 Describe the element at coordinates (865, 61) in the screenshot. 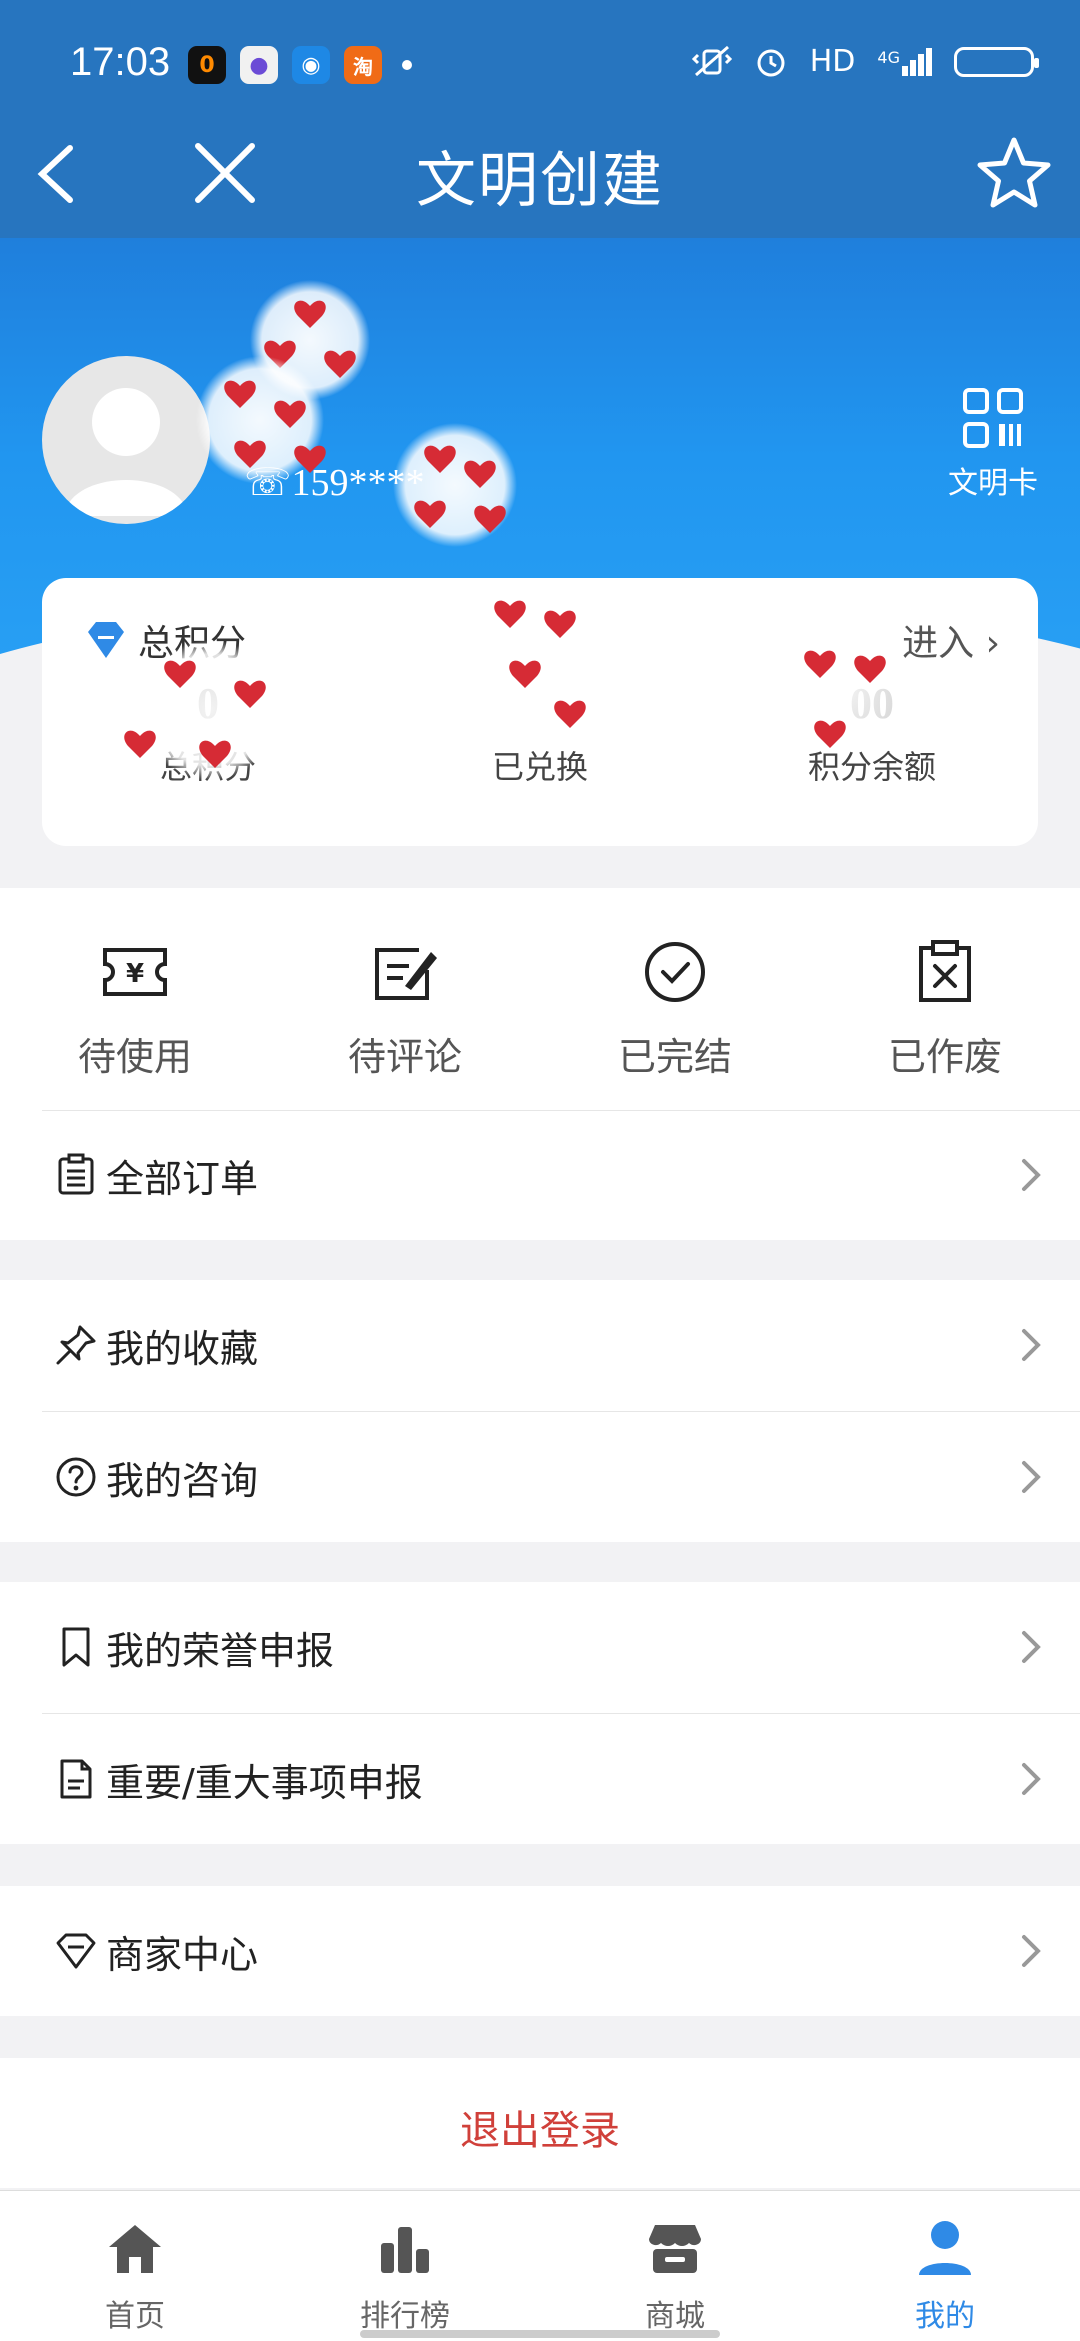

I see `status-indicators: HD 4G` at that location.